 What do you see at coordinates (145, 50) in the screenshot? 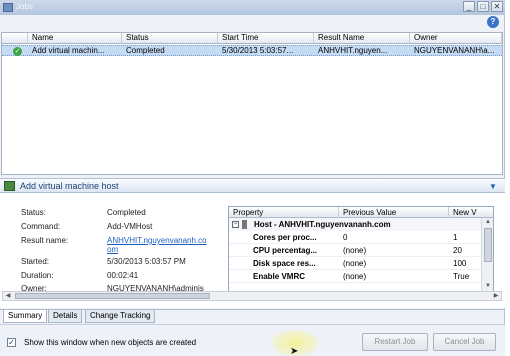
I see `job-status: Completed` at bounding box center [145, 50].